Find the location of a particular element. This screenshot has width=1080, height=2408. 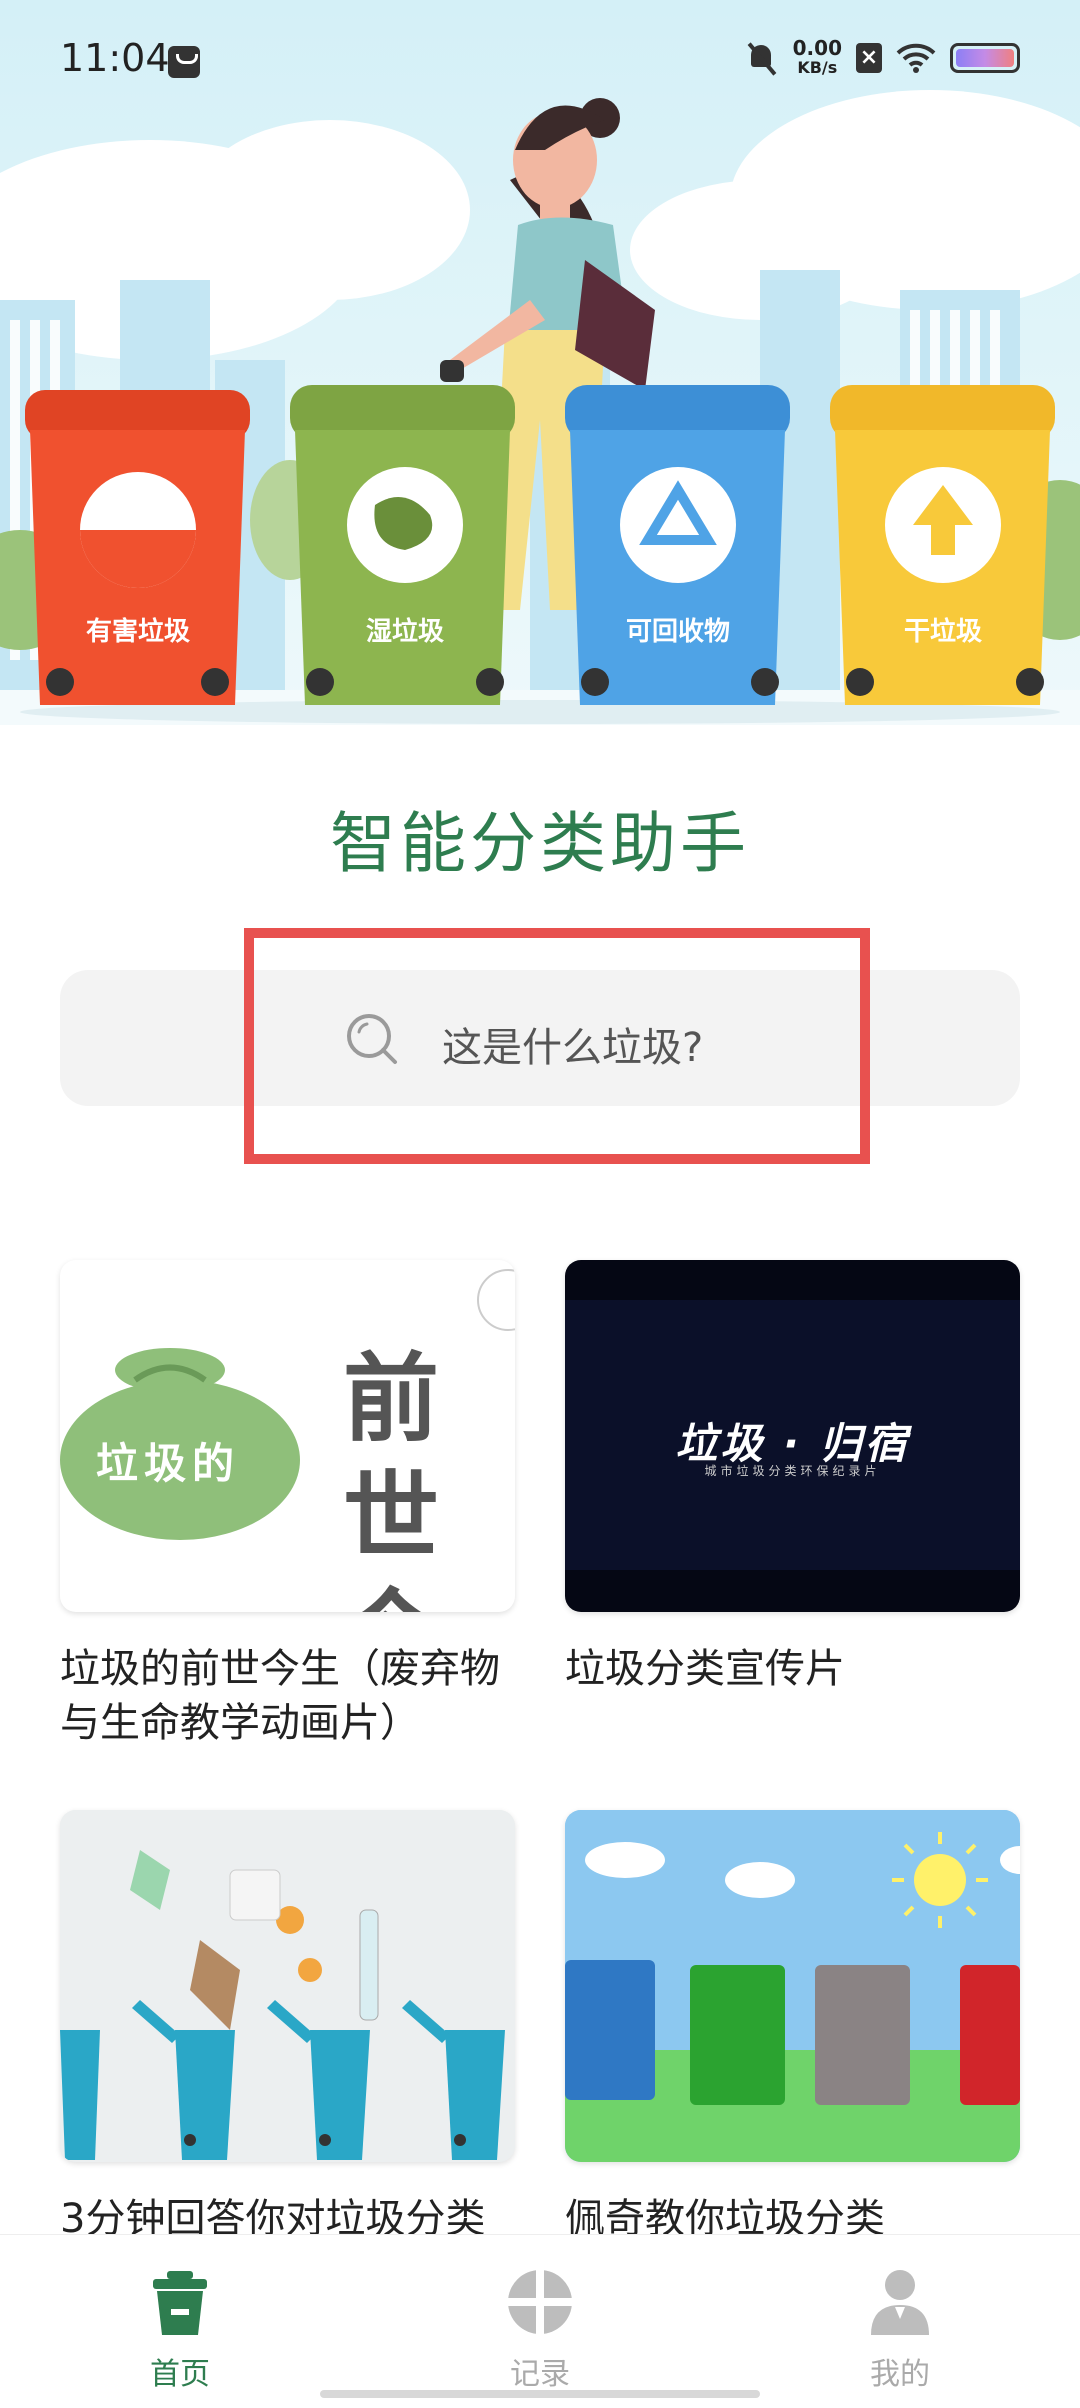

sim-x-icon: × is located at coordinates (869, 58).